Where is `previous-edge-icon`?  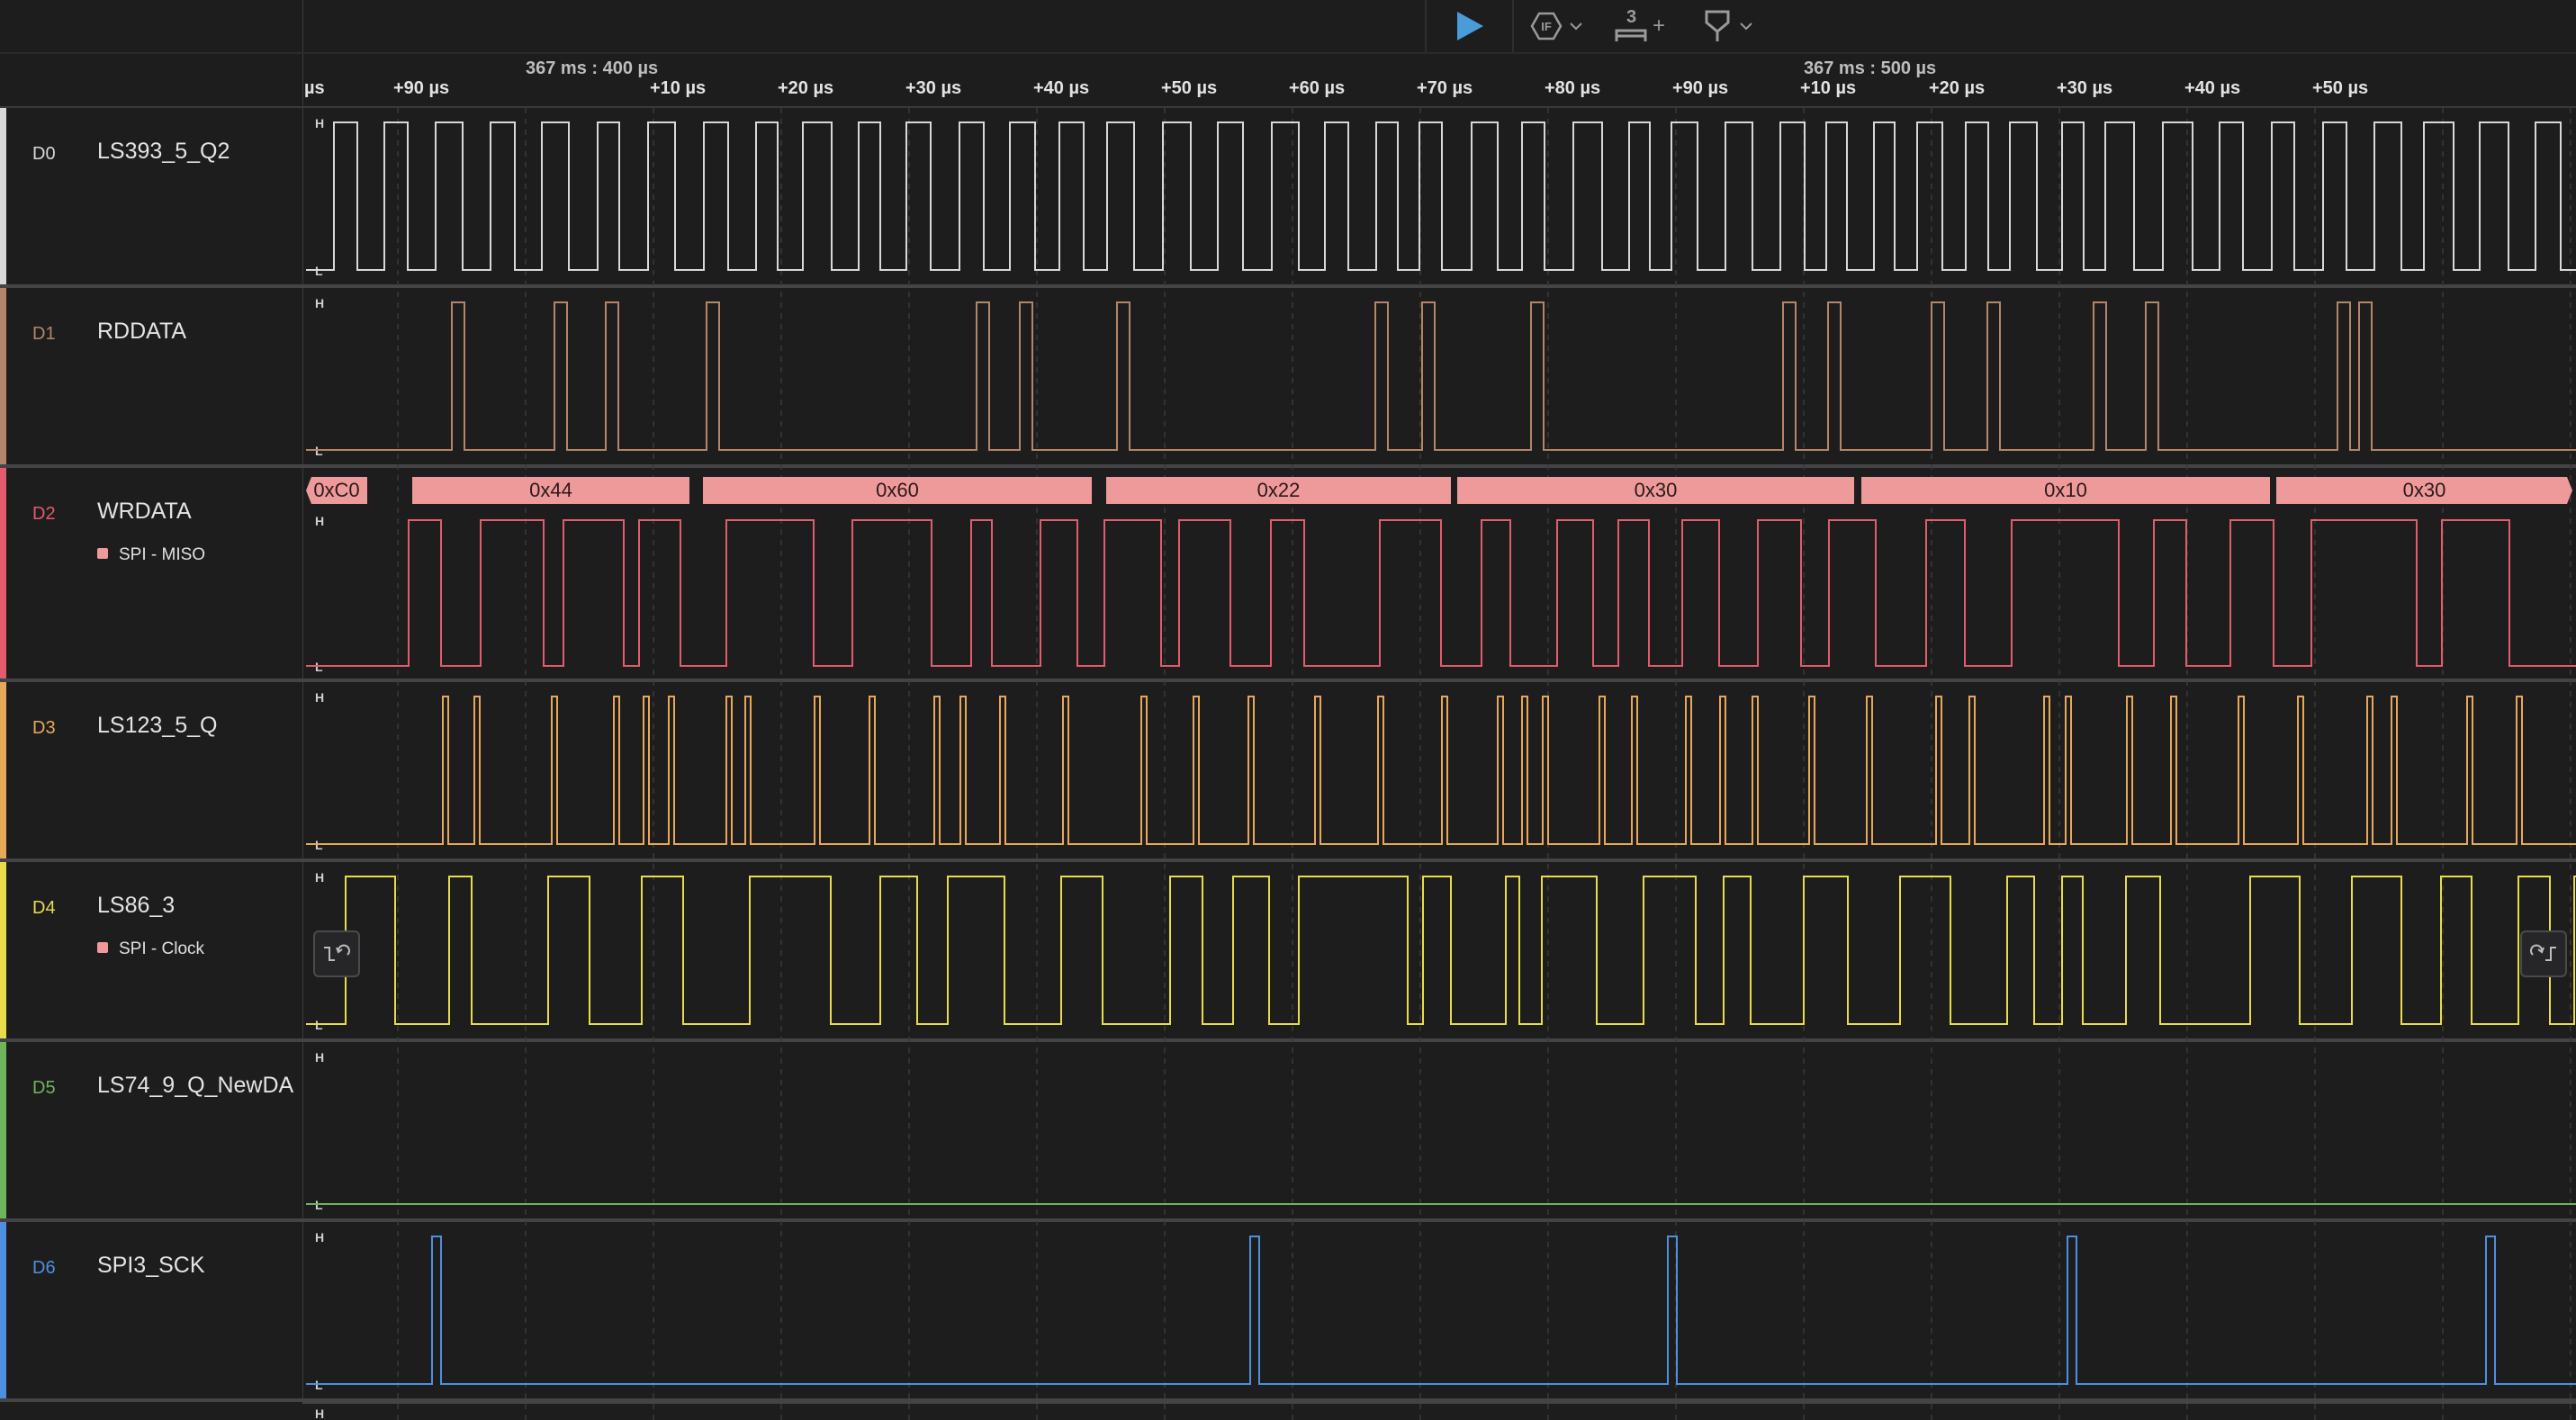 previous-edge-icon is located at coordinates (337, 952).